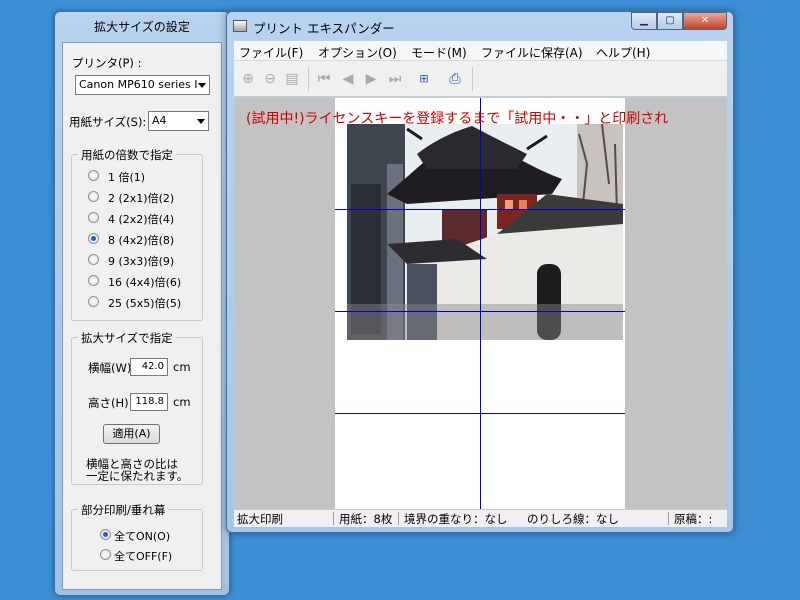  Describe the element at coordinates (348, 79) in the screenshot. I see `prev-page-icon: ◀` at that location.